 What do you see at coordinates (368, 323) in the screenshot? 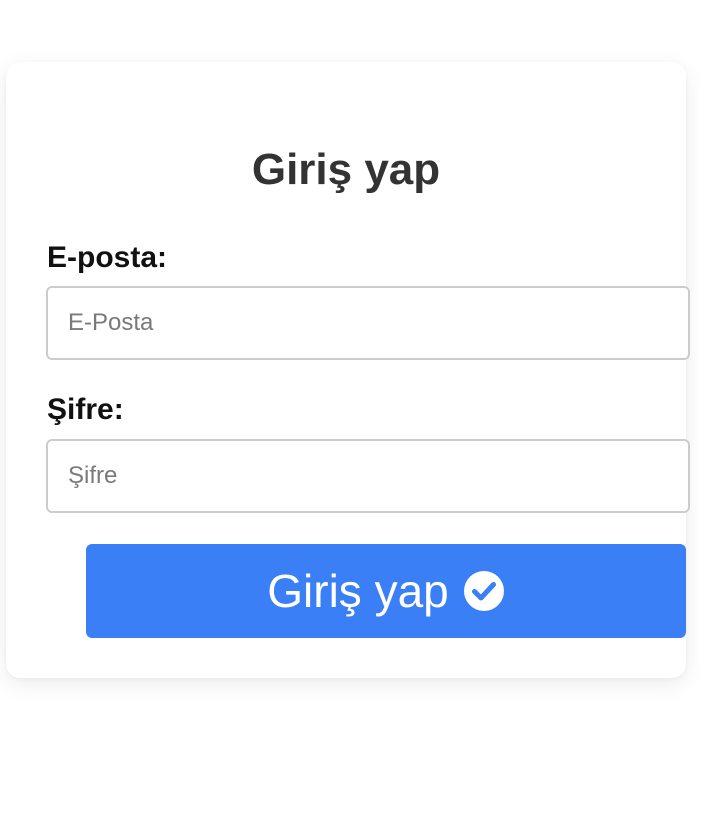
I see `email-field` at bounding box center [368, 323].